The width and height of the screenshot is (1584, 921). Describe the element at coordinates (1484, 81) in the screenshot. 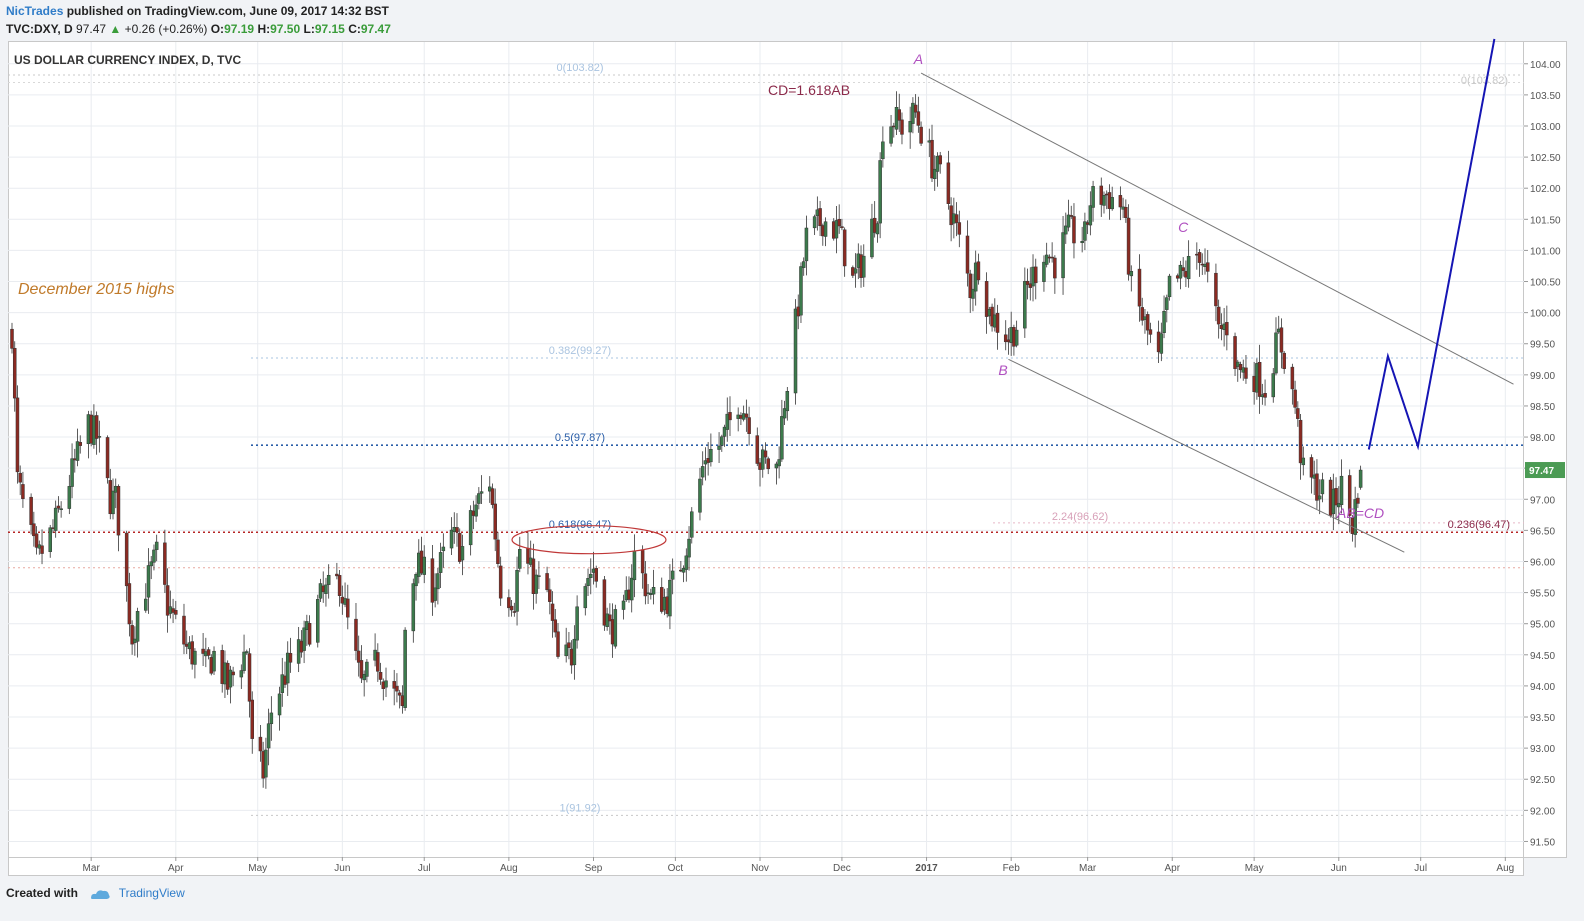

I see `fib-right-label: 0(103.82)` at that location.